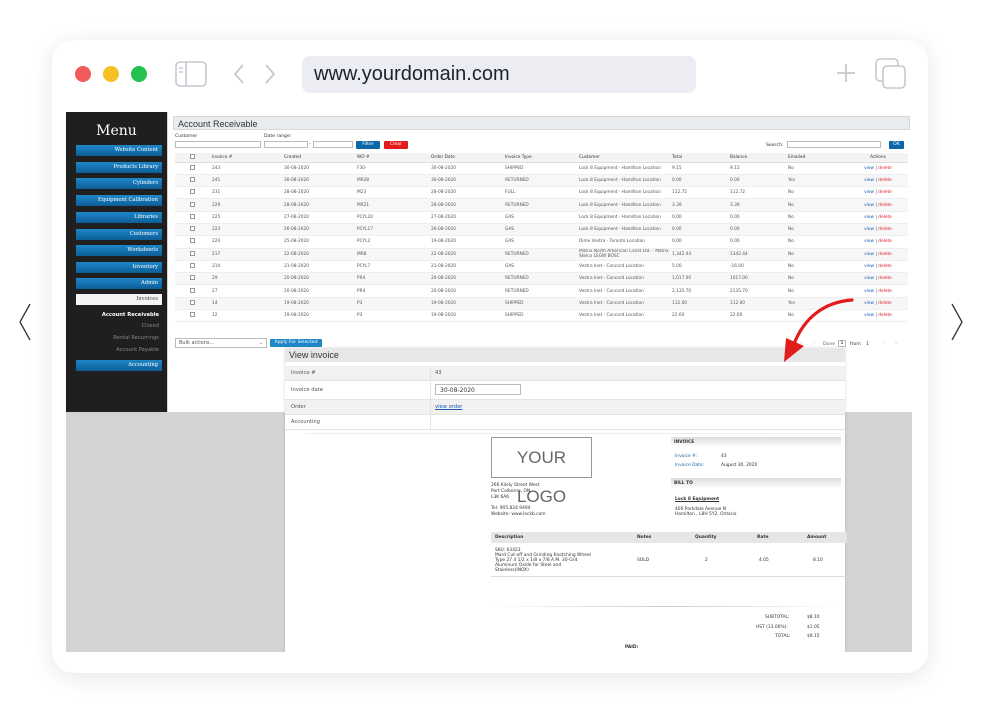 The image size is (981, 705). I want to click on col-created: Created, so click(317, 158).